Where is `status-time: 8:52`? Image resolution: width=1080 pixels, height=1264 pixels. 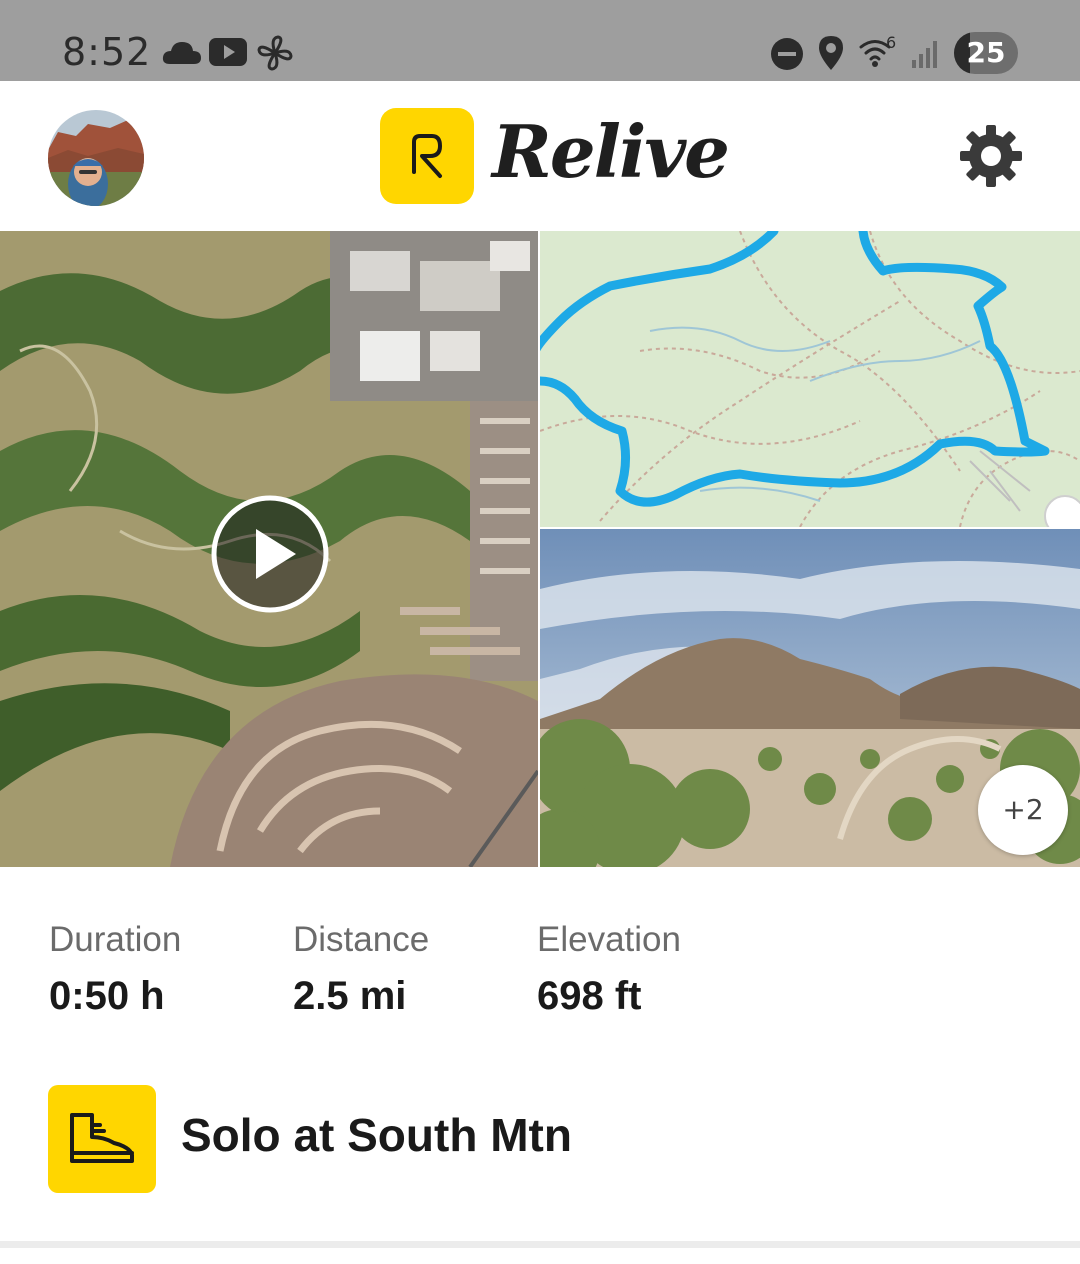 status-time: 8:52 is located at coordinates (107, 52).